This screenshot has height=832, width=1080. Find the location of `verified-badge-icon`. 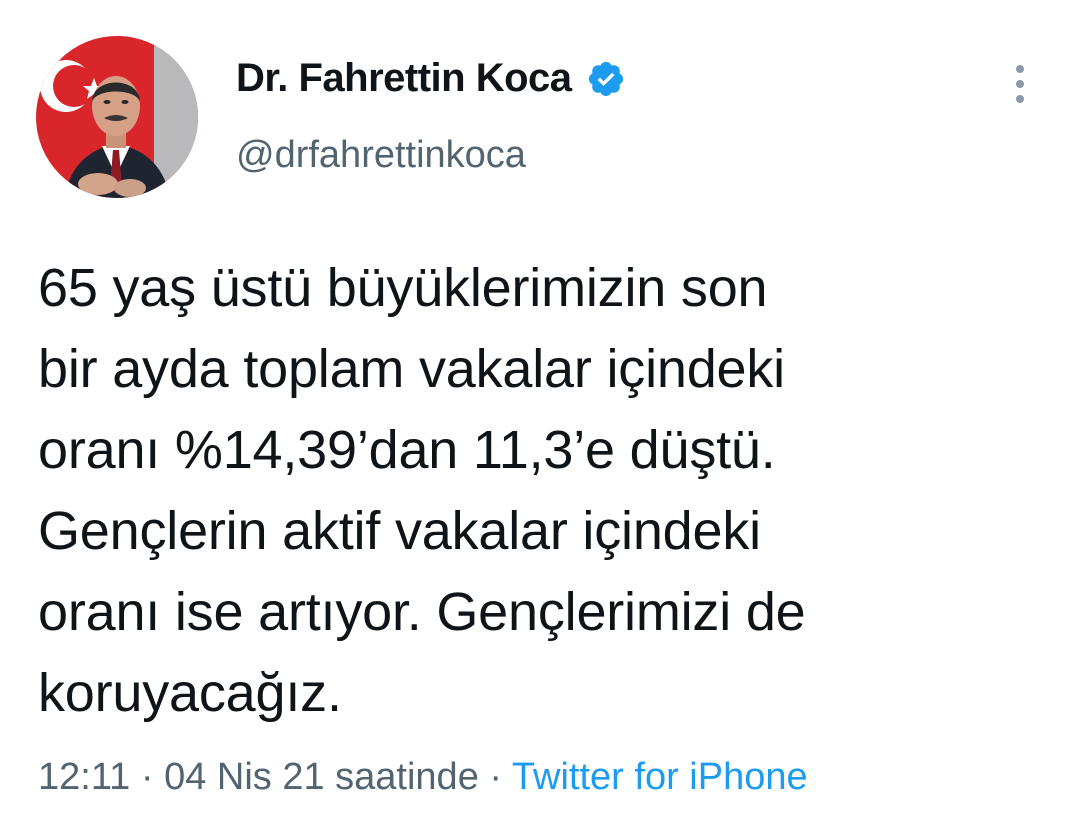

verified-badge-icon is located at coordinates (606, 79).